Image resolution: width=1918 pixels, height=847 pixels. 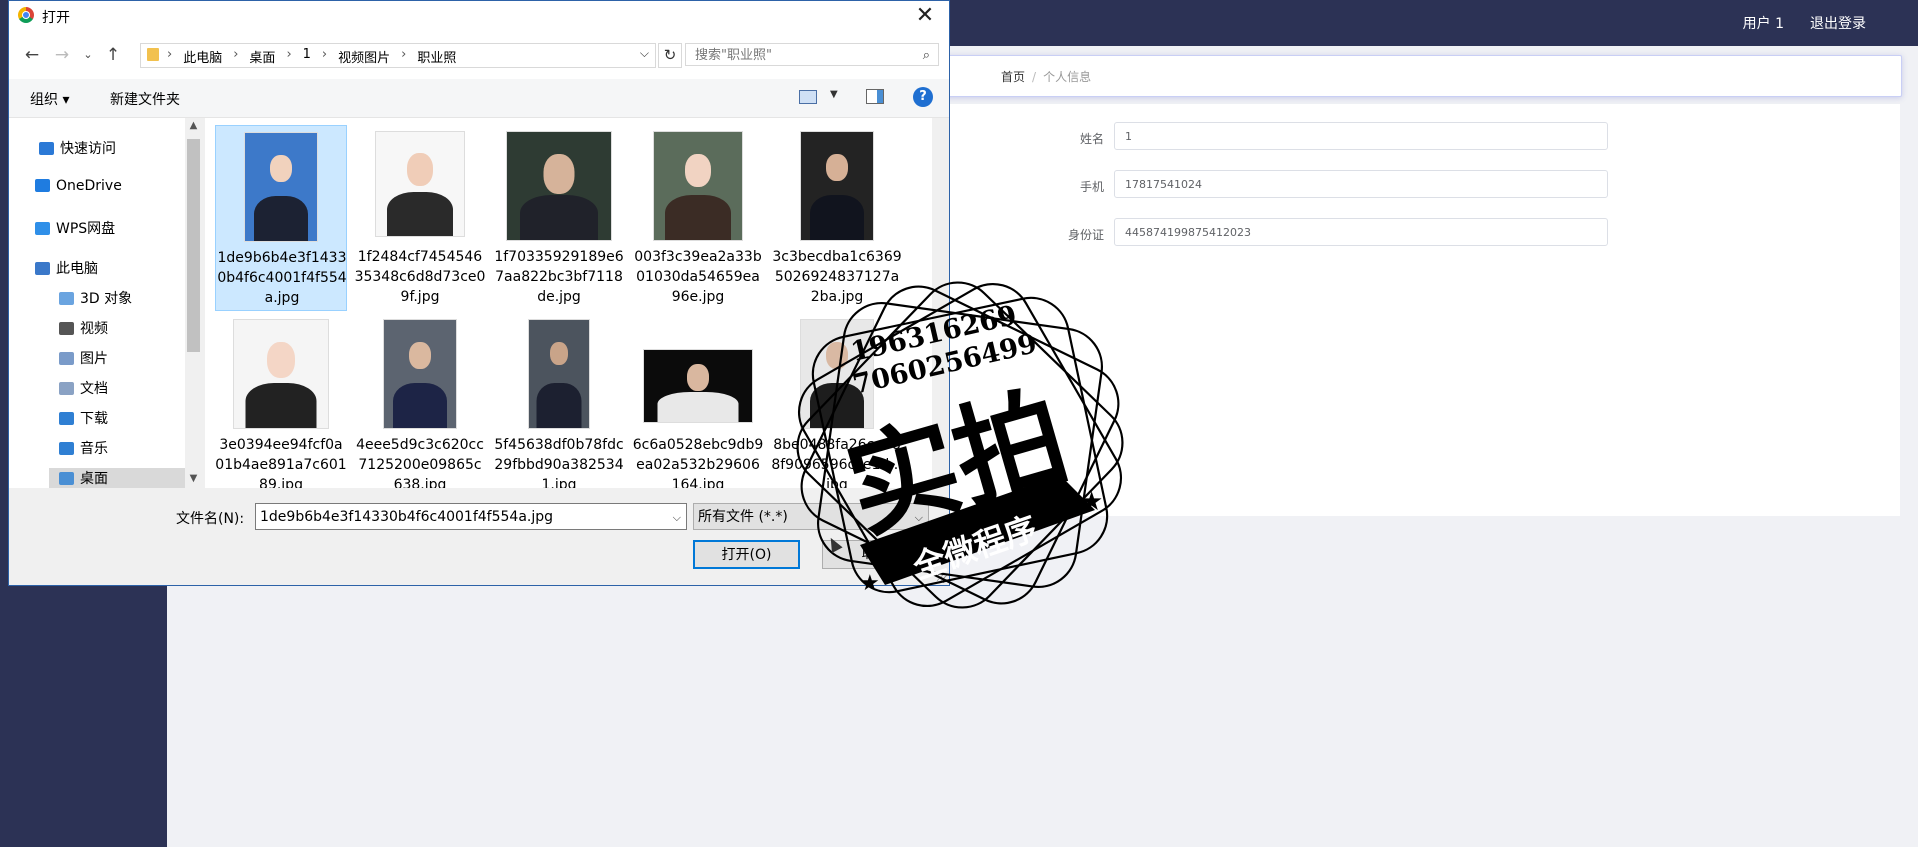 I want to click on file-item: 1f70335929189e67aa822bc3bf7118de.jpg, so click(x=559, y=218).